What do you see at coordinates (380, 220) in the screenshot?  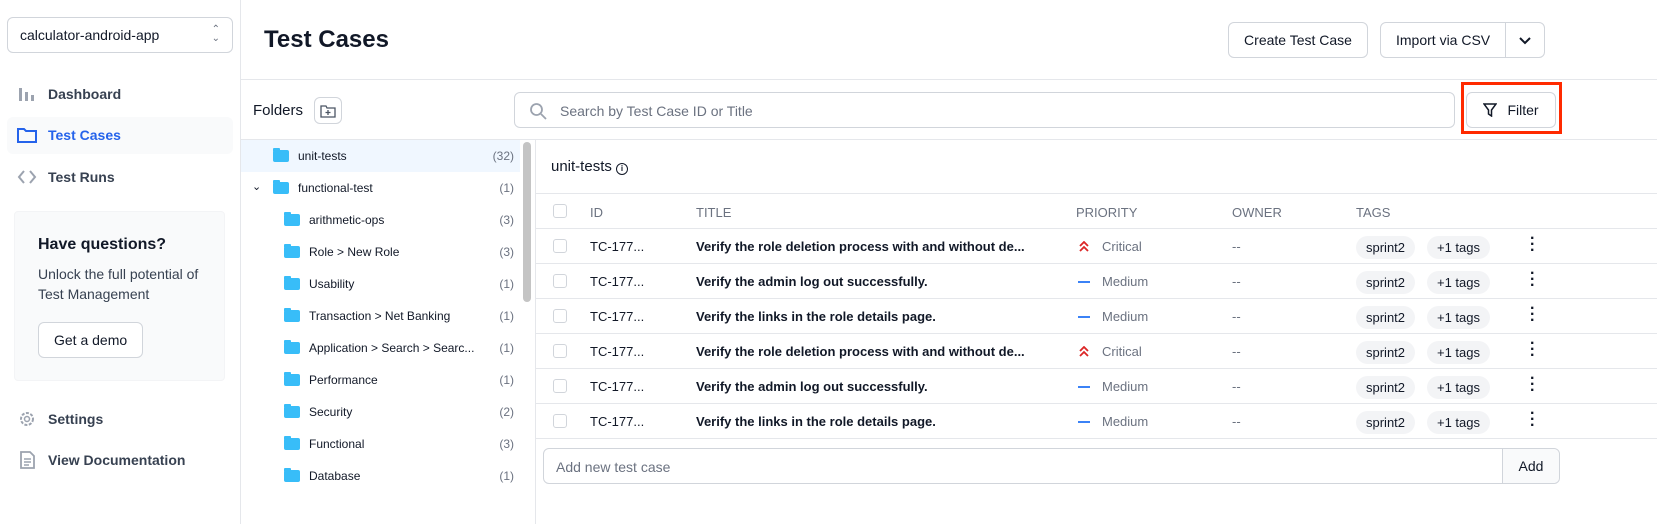 I see `folder-item: arithmetic-ops (3)` at bounding box center [380, 220].